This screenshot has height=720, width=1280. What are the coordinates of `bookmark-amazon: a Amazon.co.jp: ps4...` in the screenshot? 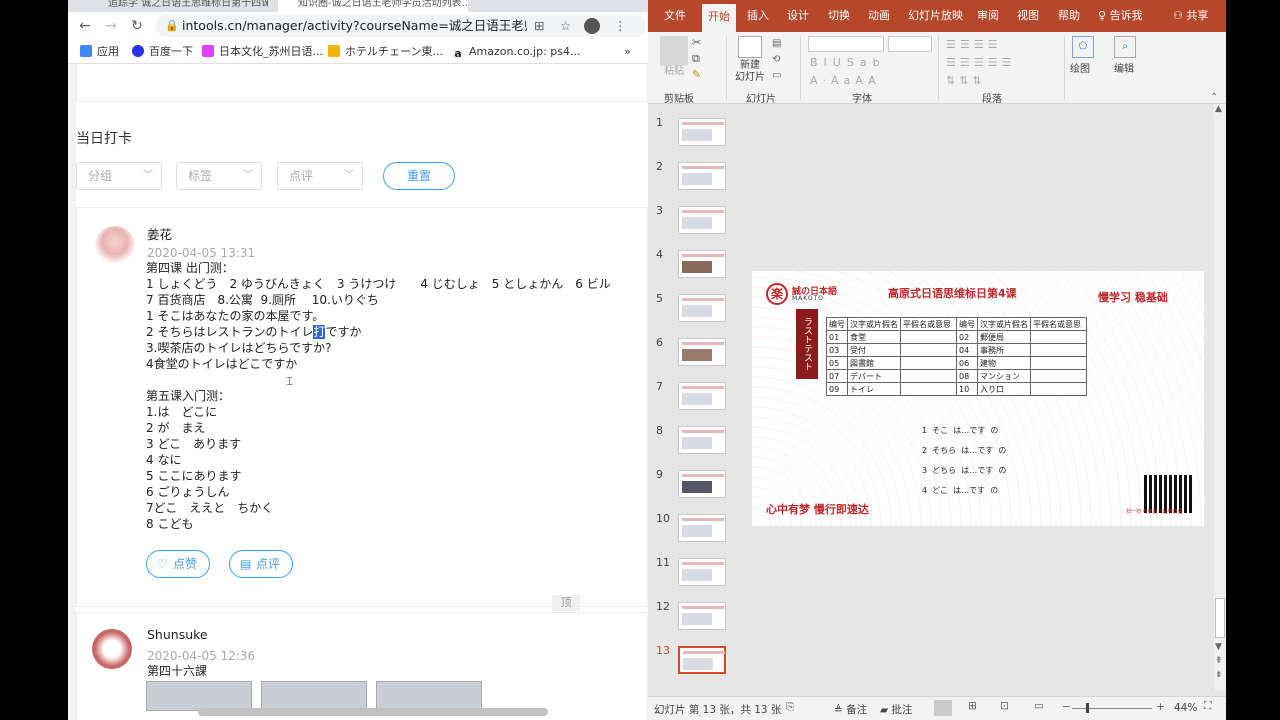 It's located at (516, 52).